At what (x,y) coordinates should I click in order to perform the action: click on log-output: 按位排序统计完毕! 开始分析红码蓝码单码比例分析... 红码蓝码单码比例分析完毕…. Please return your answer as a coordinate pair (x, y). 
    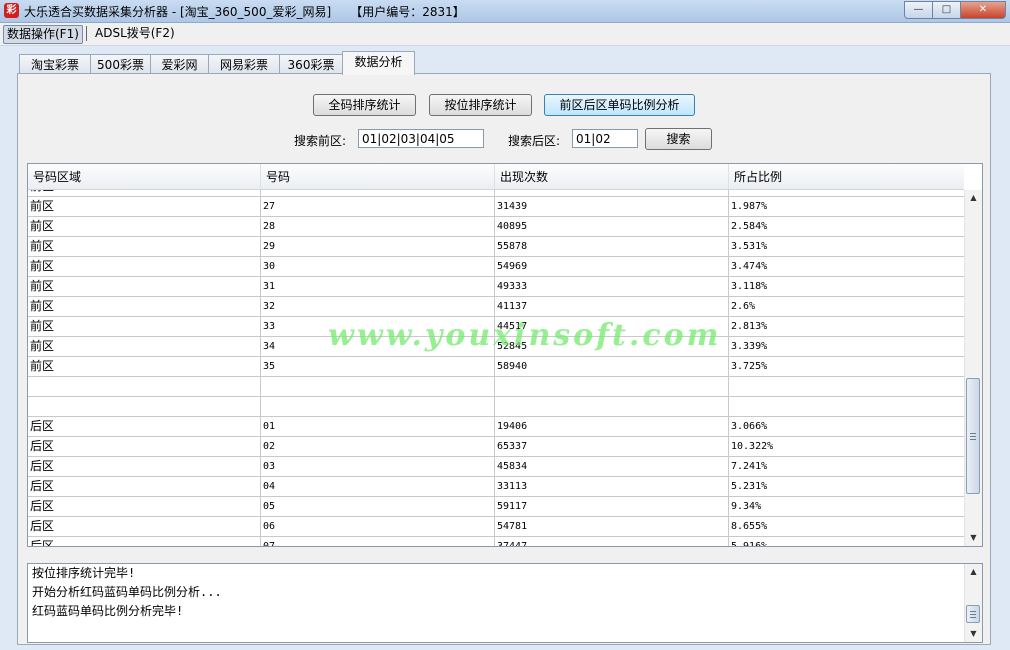
    Looking at the image, I should click on (505, 603).